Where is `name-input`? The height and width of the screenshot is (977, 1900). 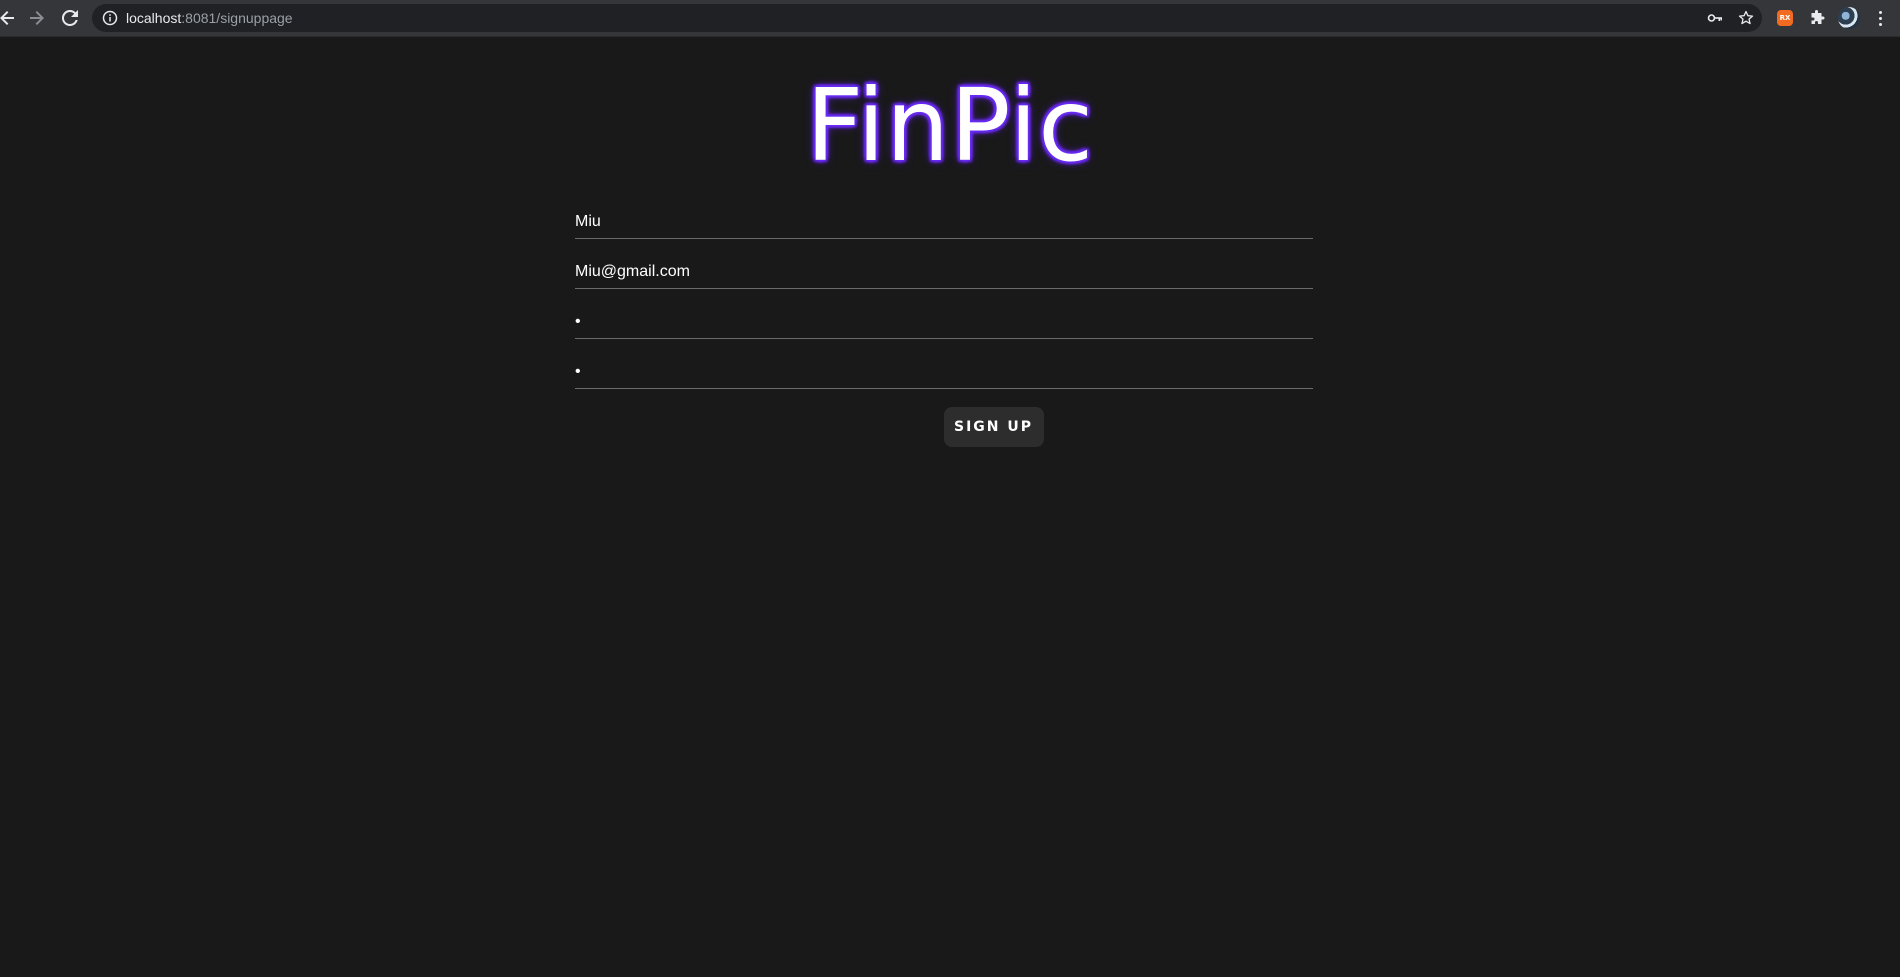
name-input is located at coordinates (944, 222).